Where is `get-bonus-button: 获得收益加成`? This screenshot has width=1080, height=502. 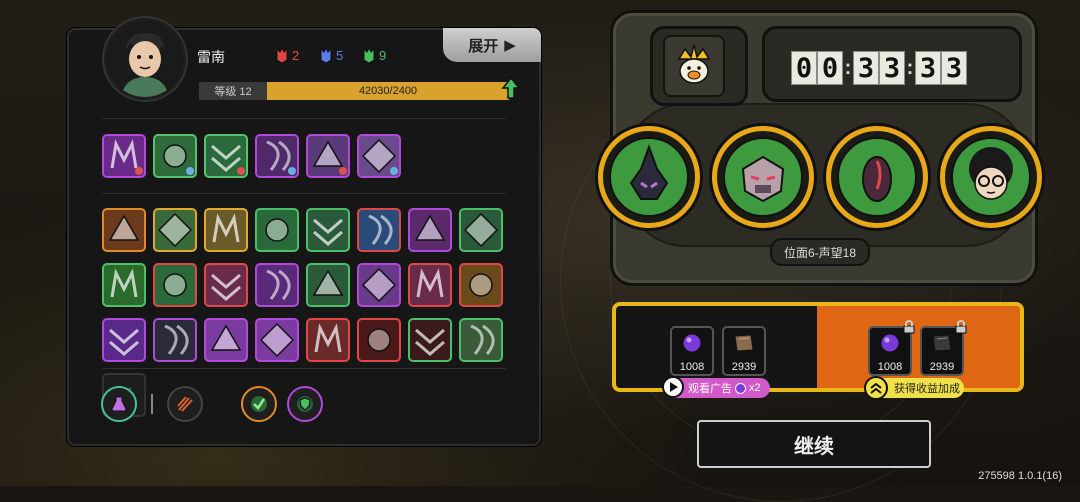 get-bonus-button: 获得收益加成 is located at coordinates (914, 388).